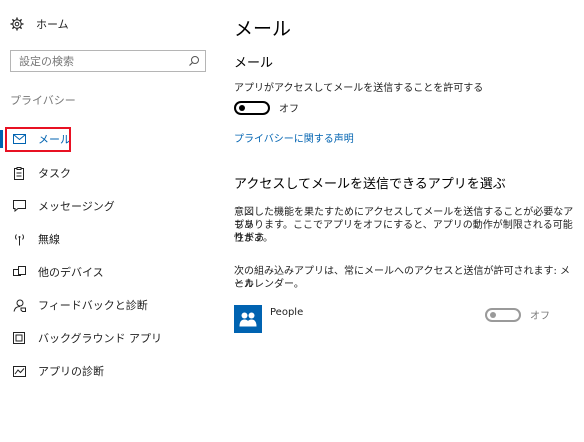 This screenshot has height=442, width=584. Describe the element at coordinates (19, 239) in the screenshot. I see `radio-icon` at that location.